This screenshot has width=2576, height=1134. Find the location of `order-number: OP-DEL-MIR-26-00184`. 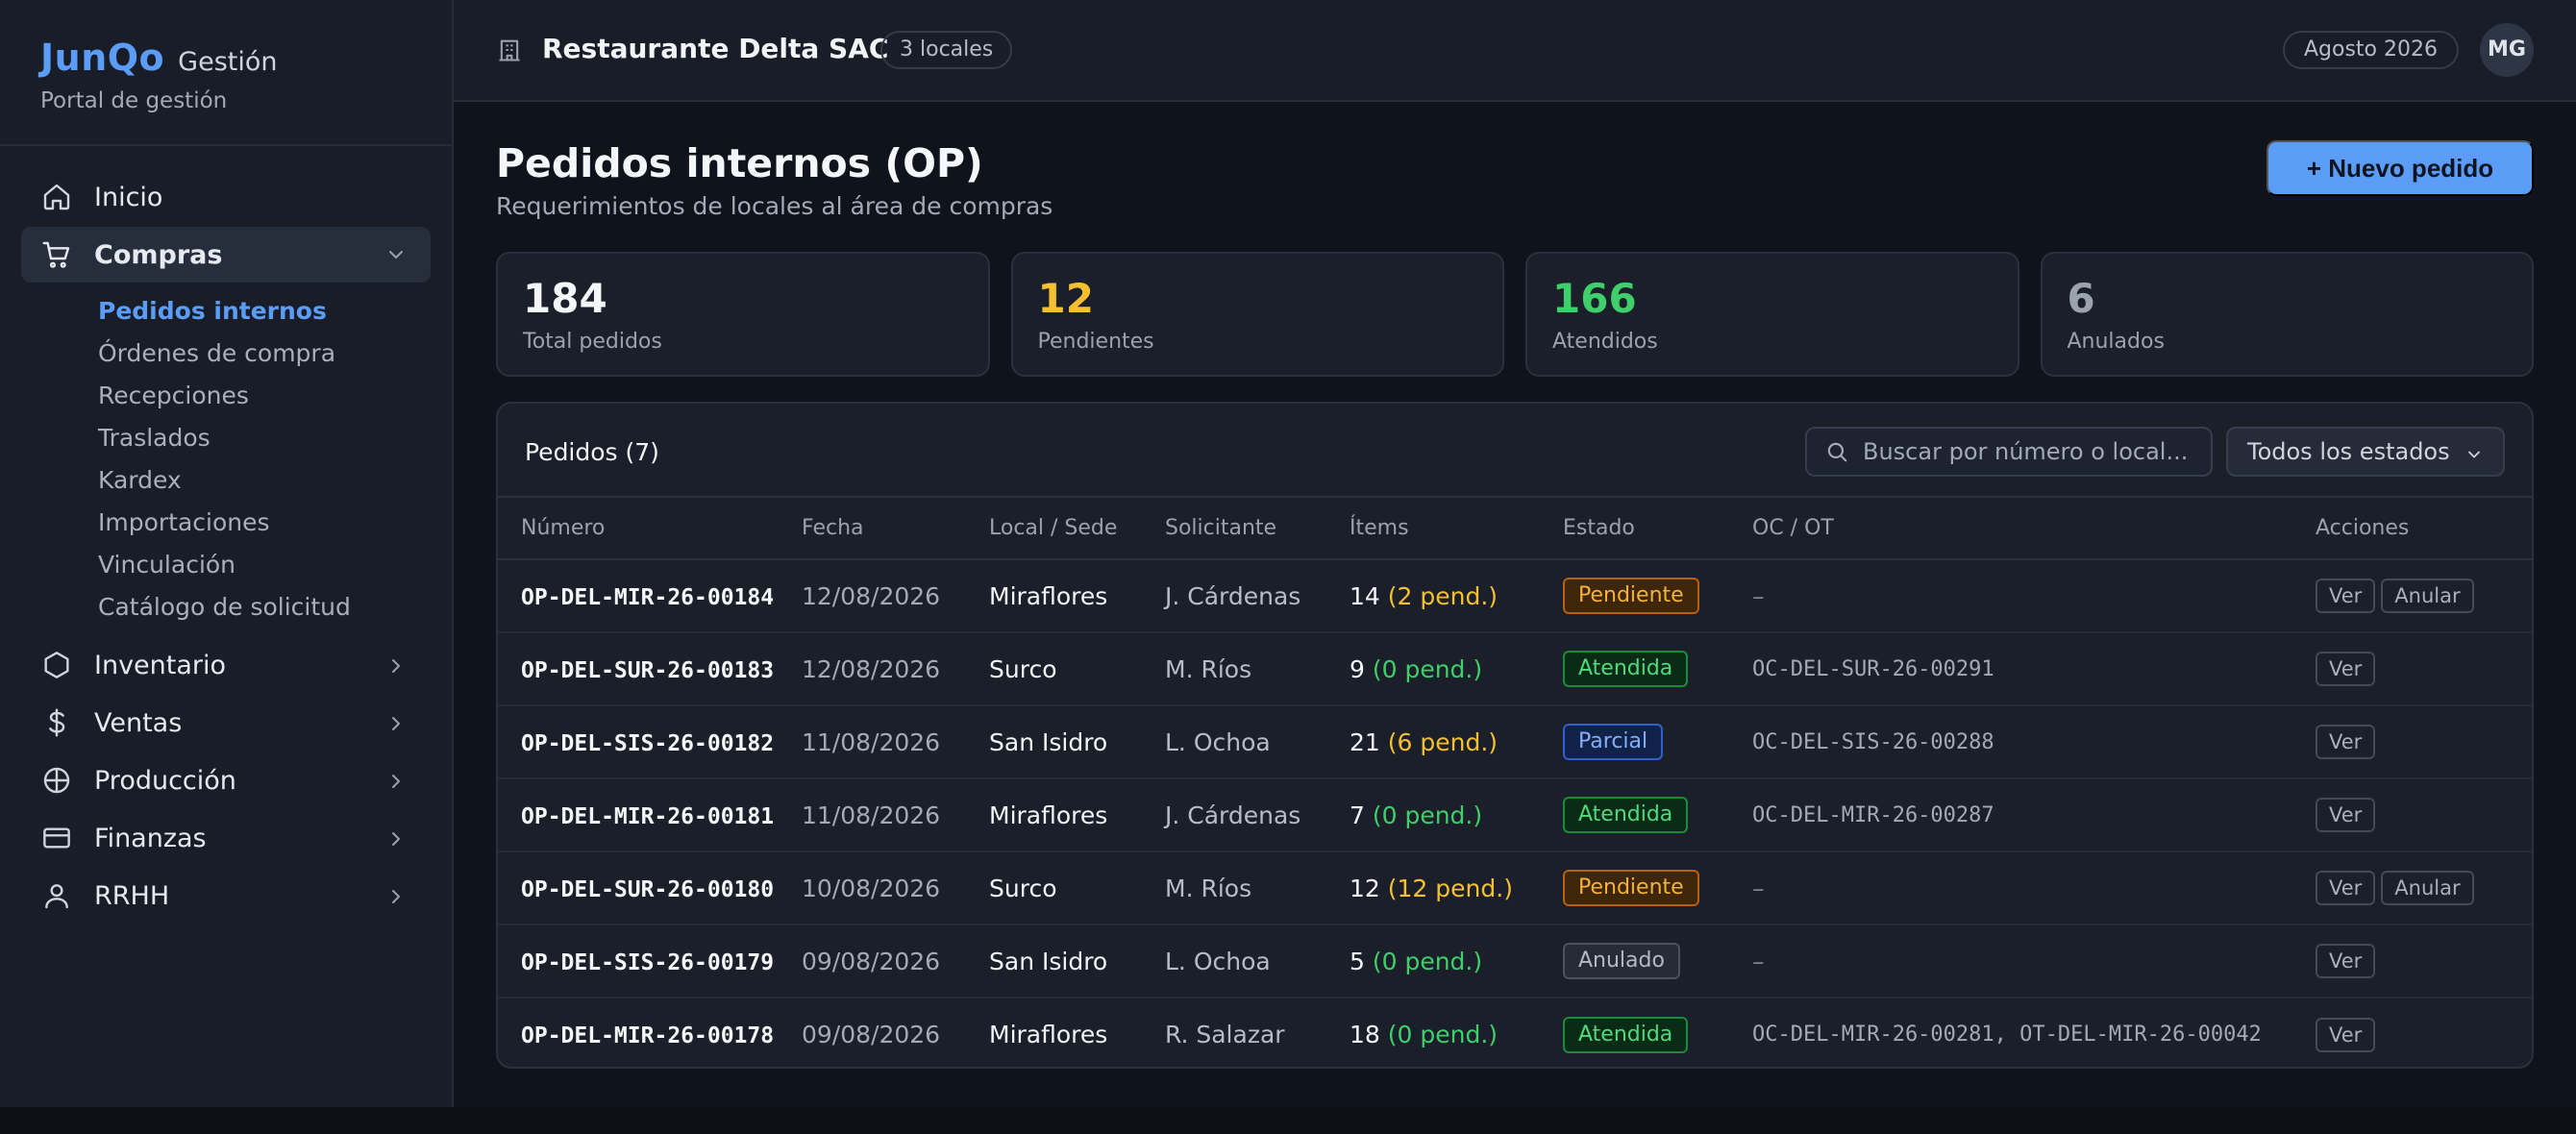

order-number: OP-DEL-MIR-26-00184 is located at coordinates (648, 597).